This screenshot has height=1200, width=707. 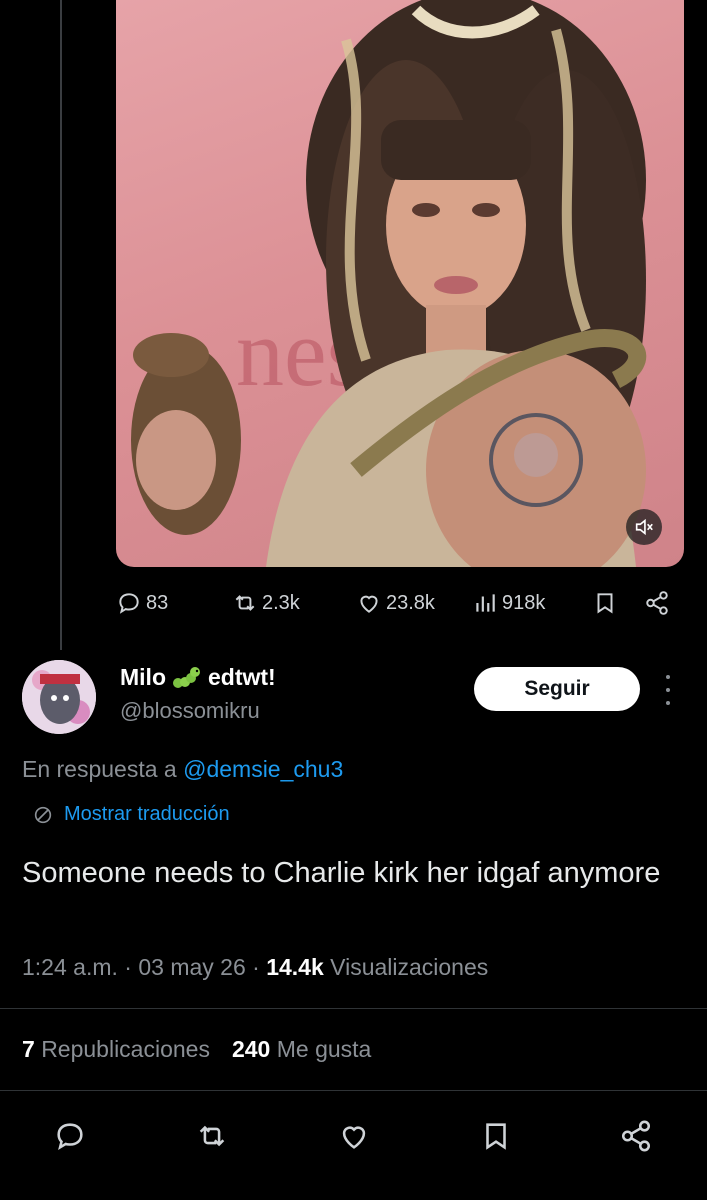 I want to click on display-name-text: Milo, so click(x=143, y=677).